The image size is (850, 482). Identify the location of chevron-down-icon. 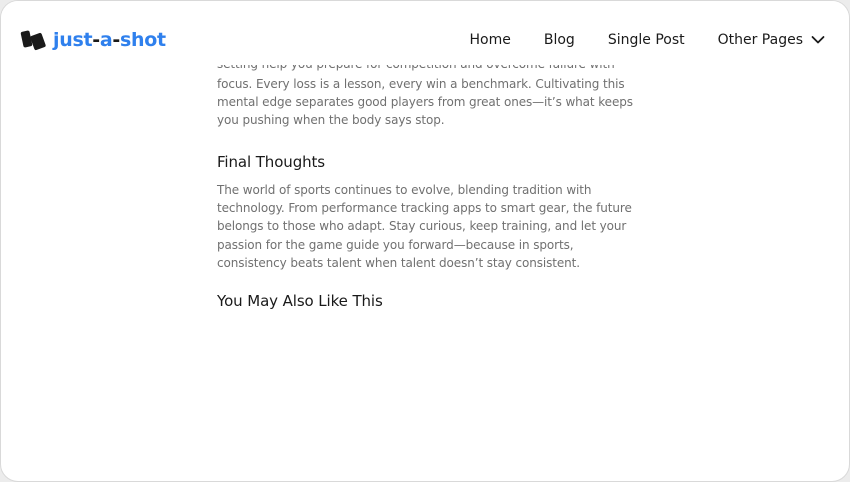
(818, 40).